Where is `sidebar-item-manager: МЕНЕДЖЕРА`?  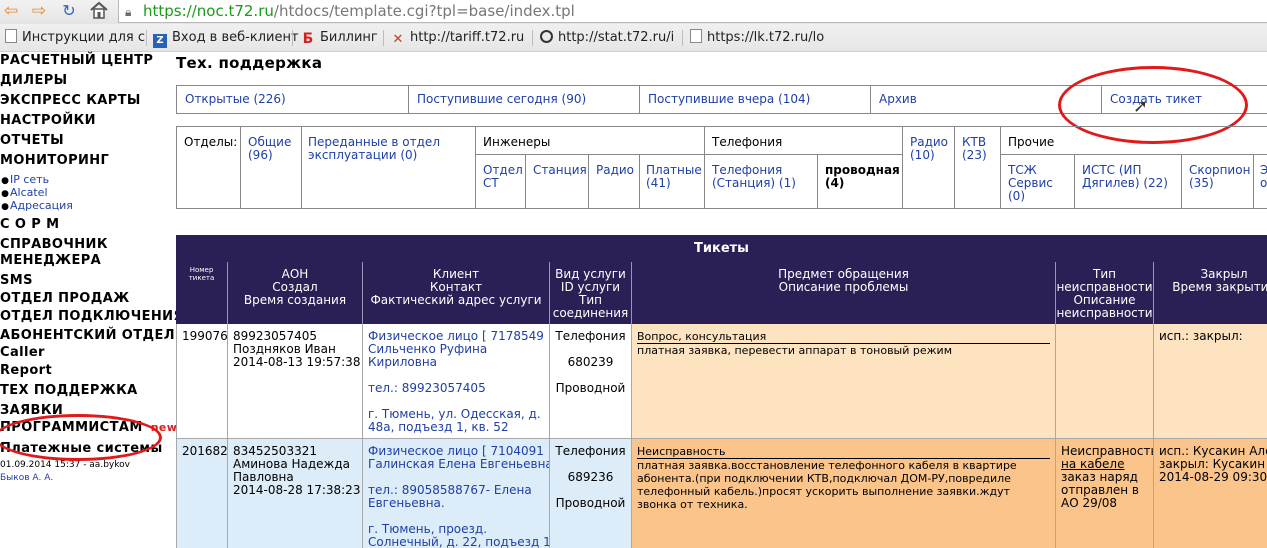
sidebar-item-manager: МЕНЕДЖЕРА is located at coordinates (50, 261).